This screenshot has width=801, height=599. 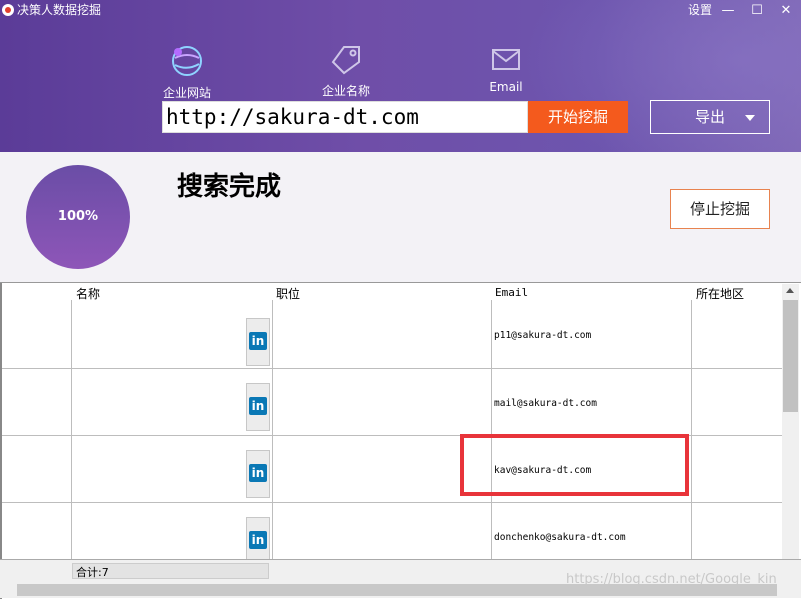 What do you see at coordinates (400, 11) in the screenshot?
I see `titlebar: 决策人数据挖掘 设置 — ☐ ✕` at bounding box center [400, 11].